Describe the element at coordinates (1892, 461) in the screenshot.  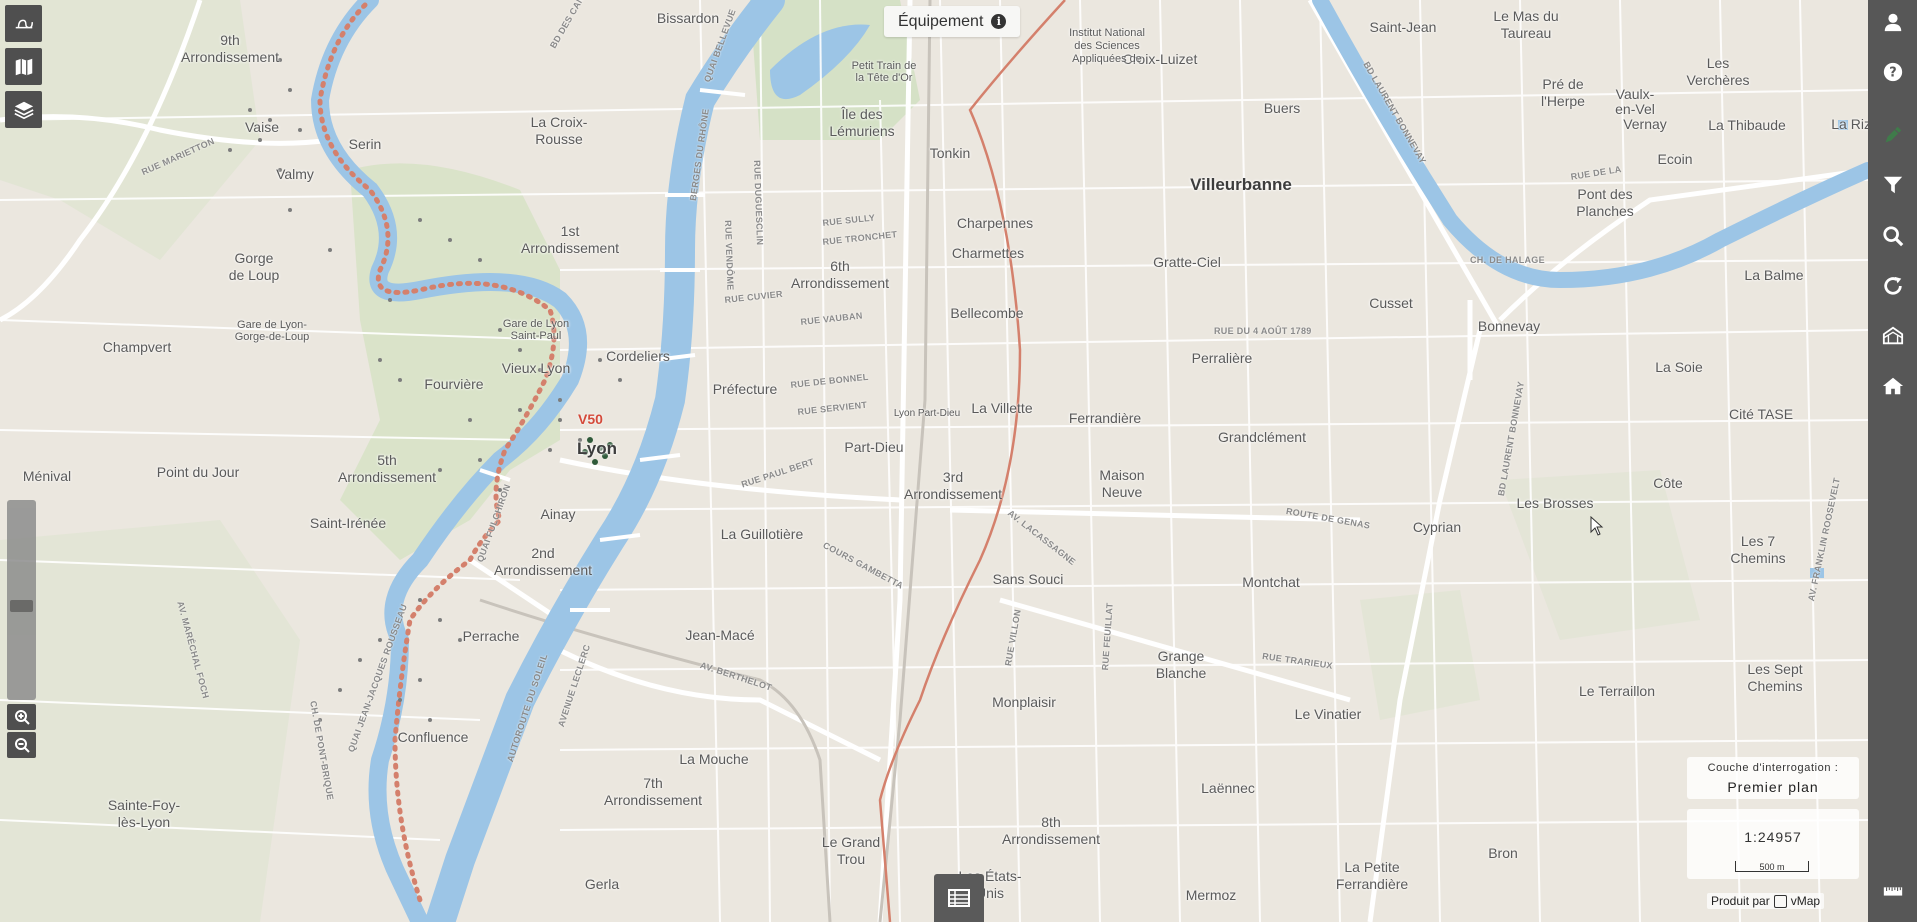
I see `right-toolbar: ?` at that location.